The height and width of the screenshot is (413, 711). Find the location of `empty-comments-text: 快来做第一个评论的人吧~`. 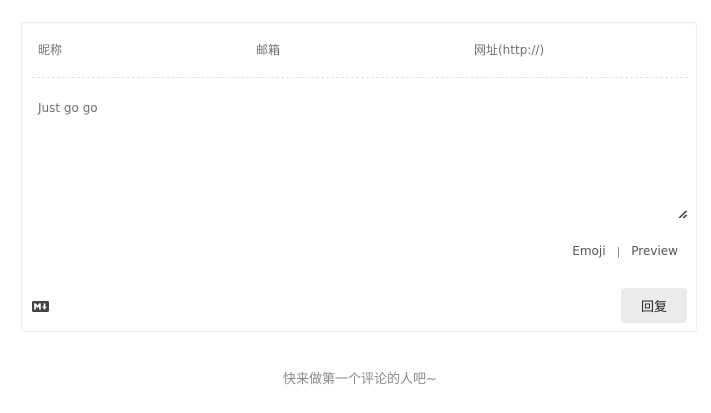

empty-comments-text: 快来做第一个评论的人吧~ is located at coordinates (360, 379).